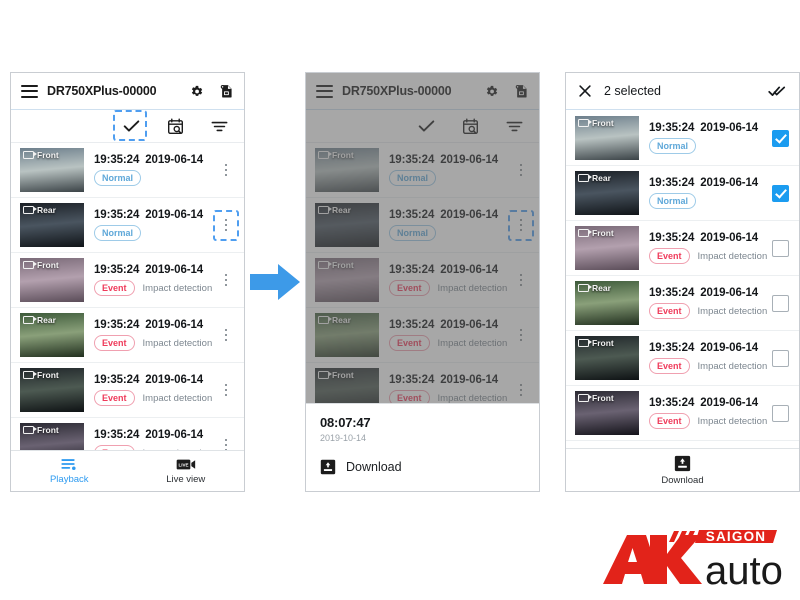  I want to click on status-badge: Normal, so click(413, 233).